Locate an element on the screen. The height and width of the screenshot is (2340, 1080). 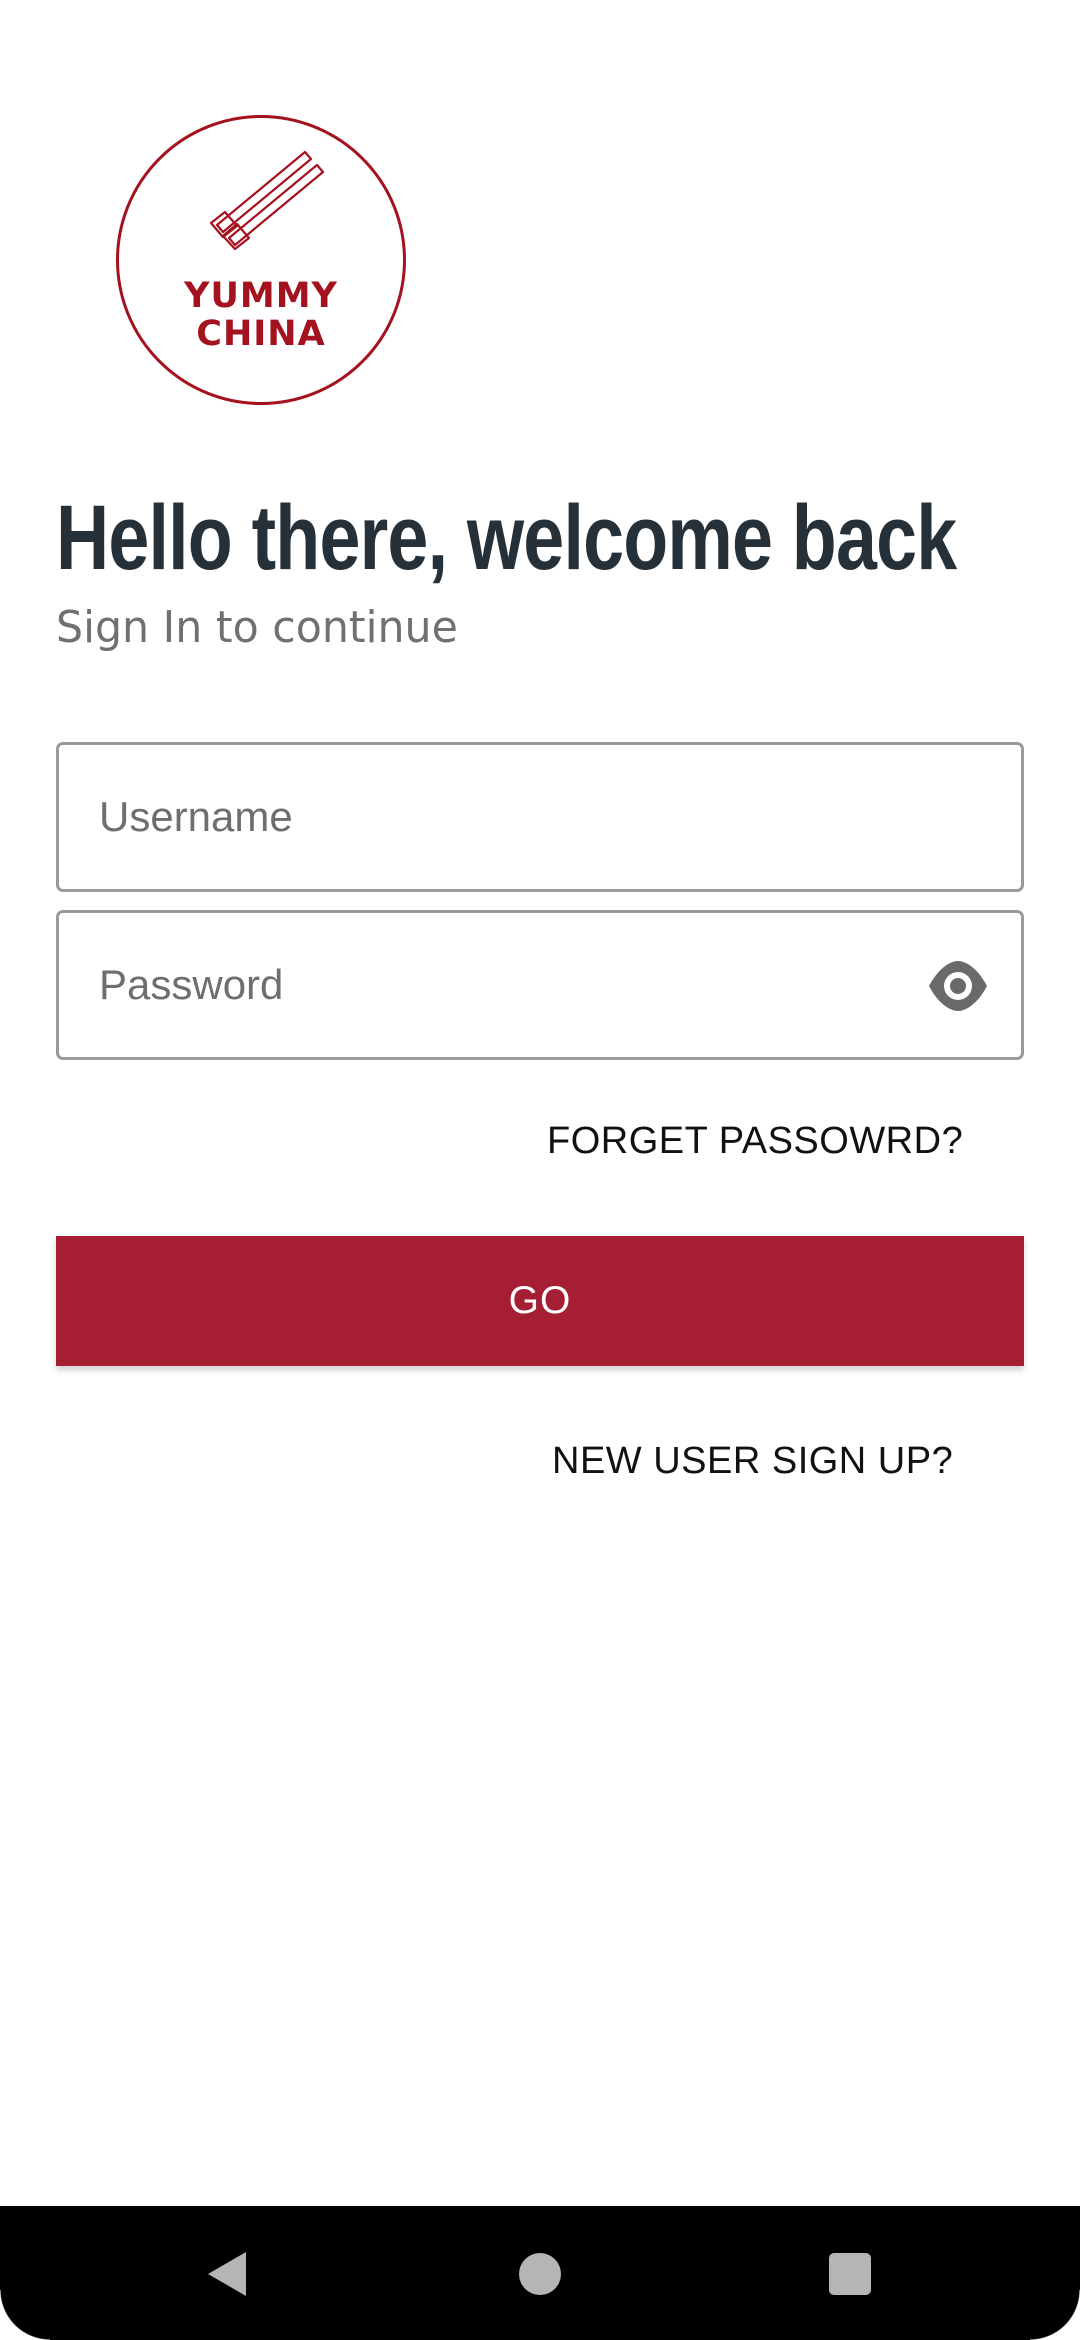
chopsticks-icon is located at coordinates (267, 200).